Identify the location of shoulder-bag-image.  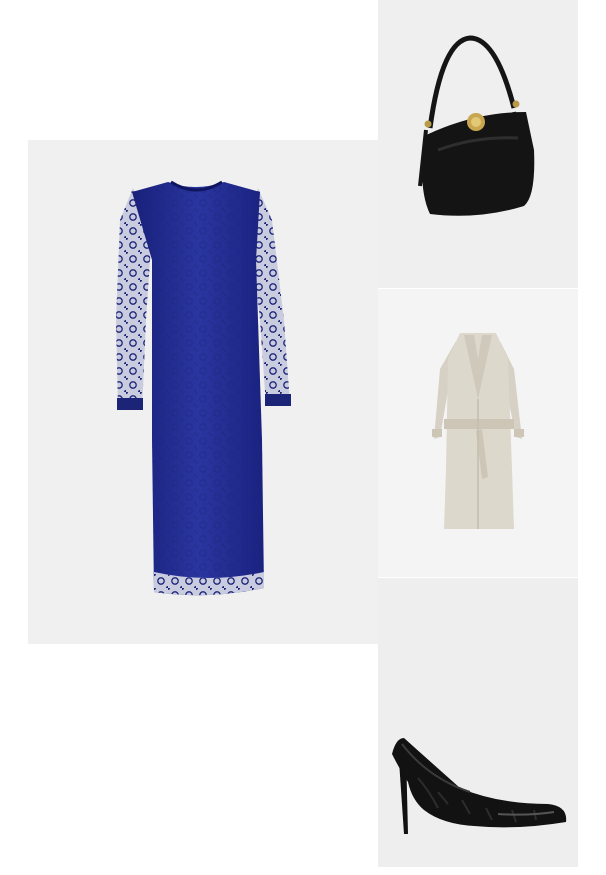
(476, 125).